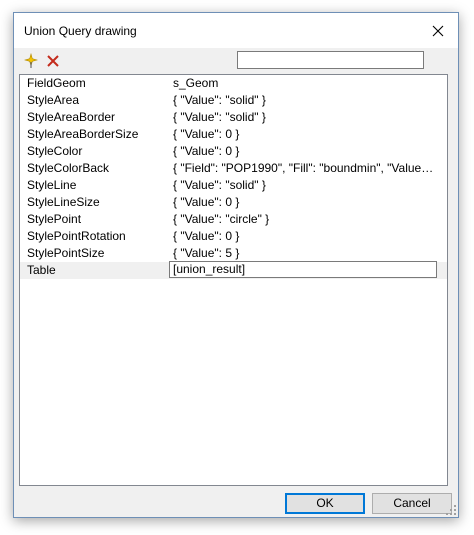 Image resolution: width=474 pixels, height=535 pixels. Describe the element at coordinates (53, 100) in the screenshot. I see `property-name: StyleArea` at that location.